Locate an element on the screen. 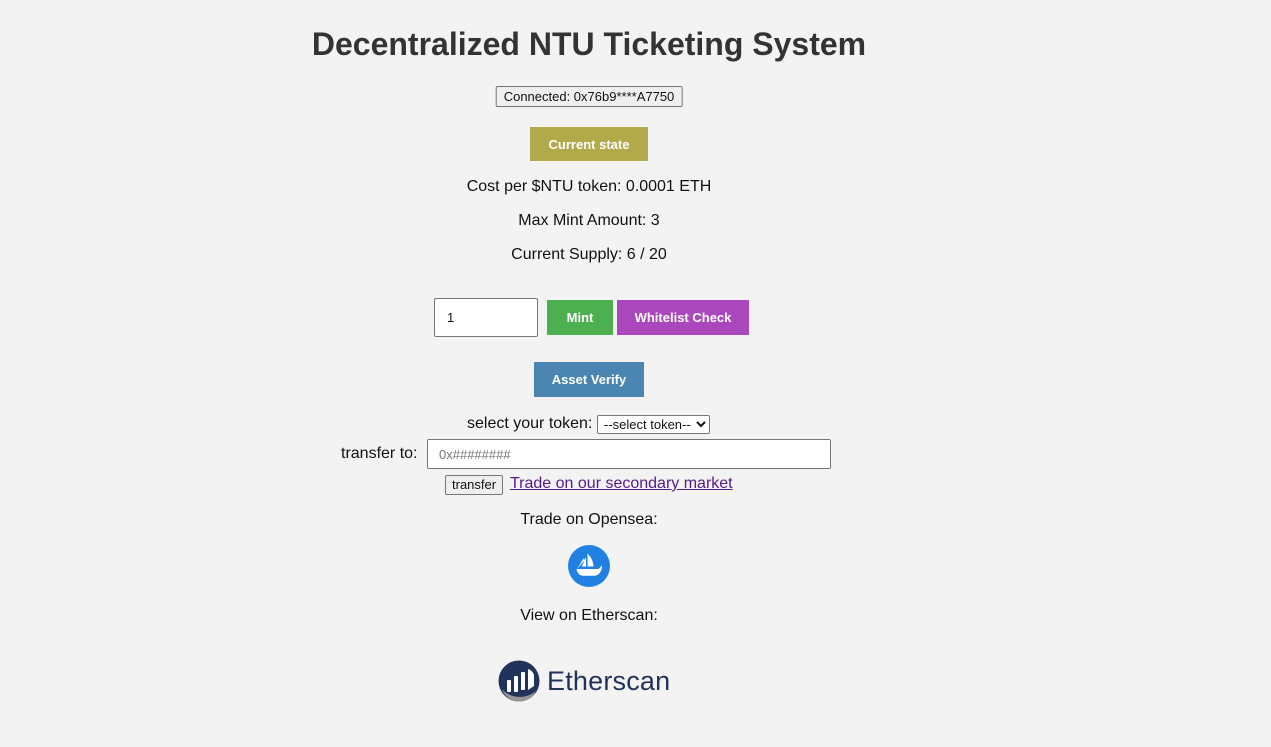 The height and width of the screenshot is (747, 1271). transfer-address-input is located at coordinates (629, 454).